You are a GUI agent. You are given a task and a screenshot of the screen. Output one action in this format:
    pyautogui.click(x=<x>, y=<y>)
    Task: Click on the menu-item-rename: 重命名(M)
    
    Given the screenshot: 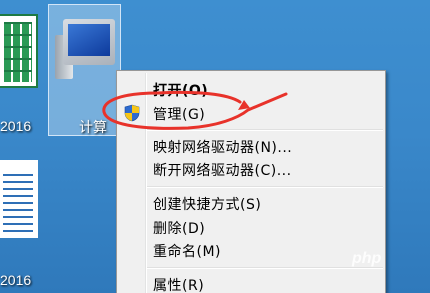 What is the action you would take?
    pyautogui.click(x=187, y=251)
    